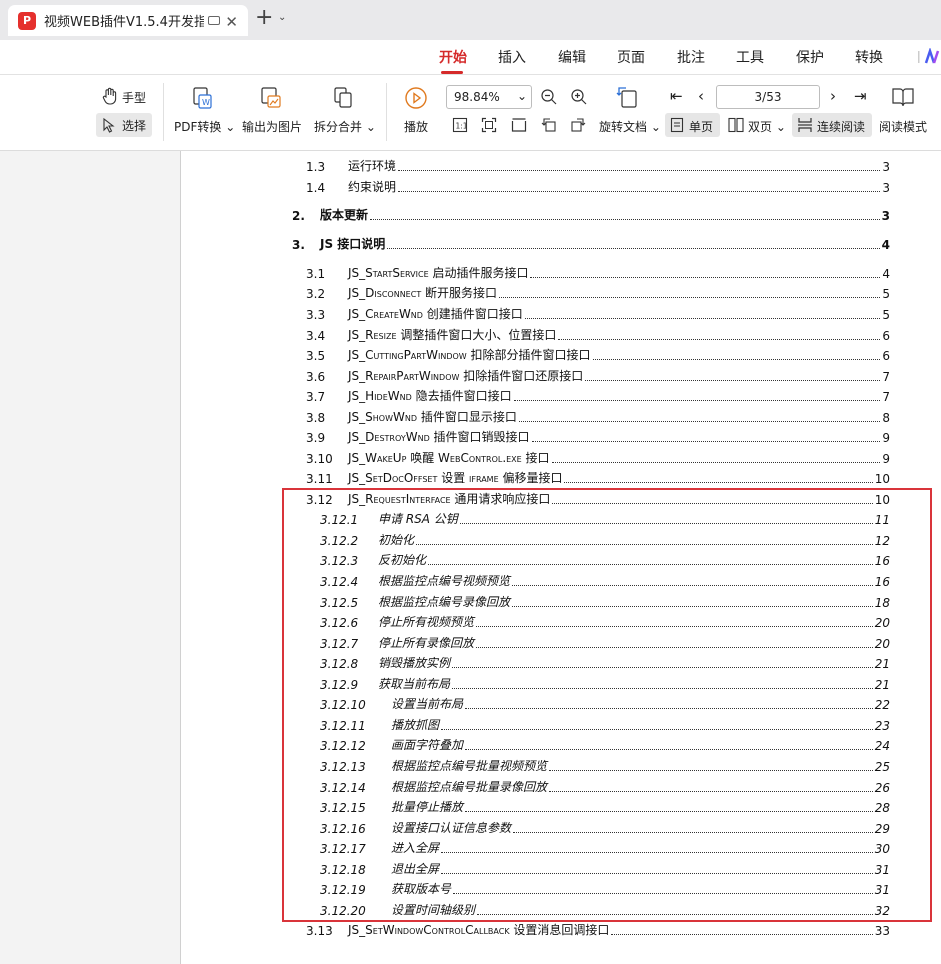 The height and width of the screenshot is (964, 941). I want to click on actual-size-icon: 1:1, so click(460, 125).